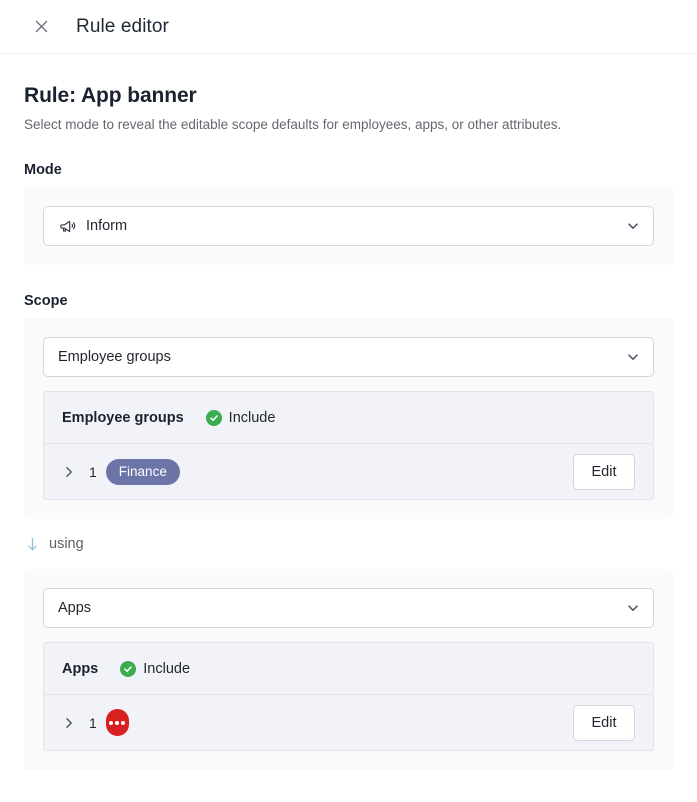  I want to click on table-row: 1 Finance Edit, so click(348, 471).